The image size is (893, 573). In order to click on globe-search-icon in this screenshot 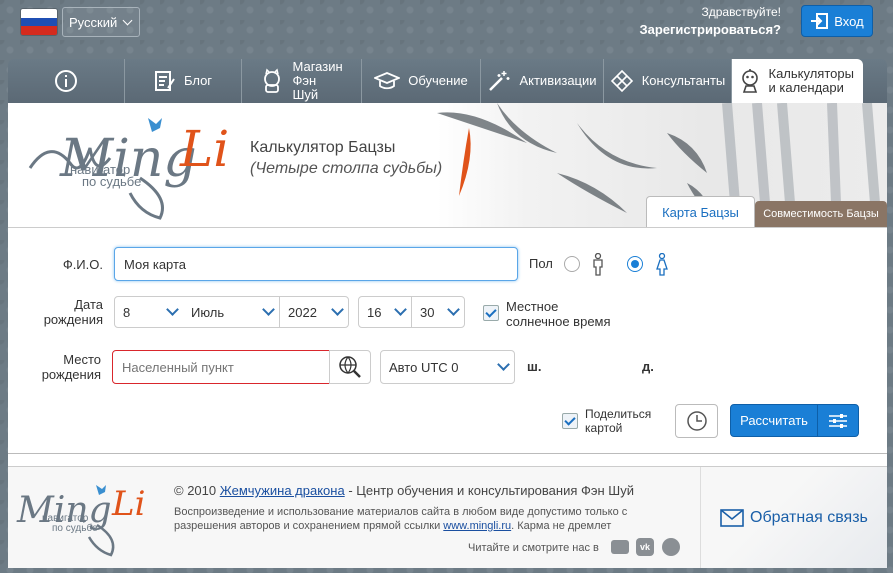, I will do `click(350, 367)`.